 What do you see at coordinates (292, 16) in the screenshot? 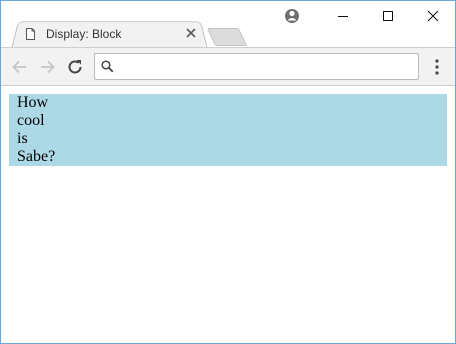
I see `profile-icon` at bounding box center [292, 16].